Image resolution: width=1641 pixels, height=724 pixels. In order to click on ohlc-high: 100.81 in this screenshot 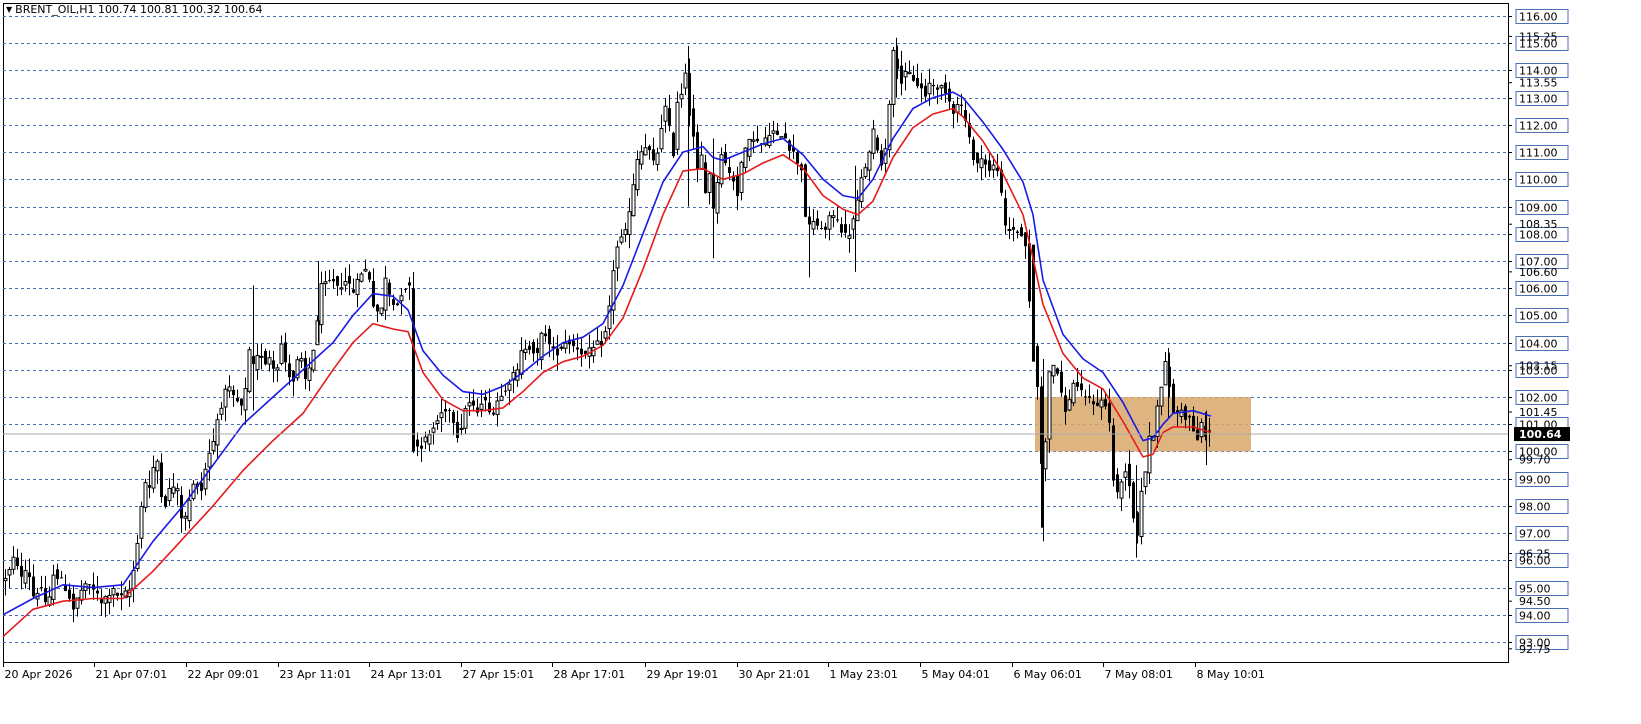, I will do `click(159, 9)`.